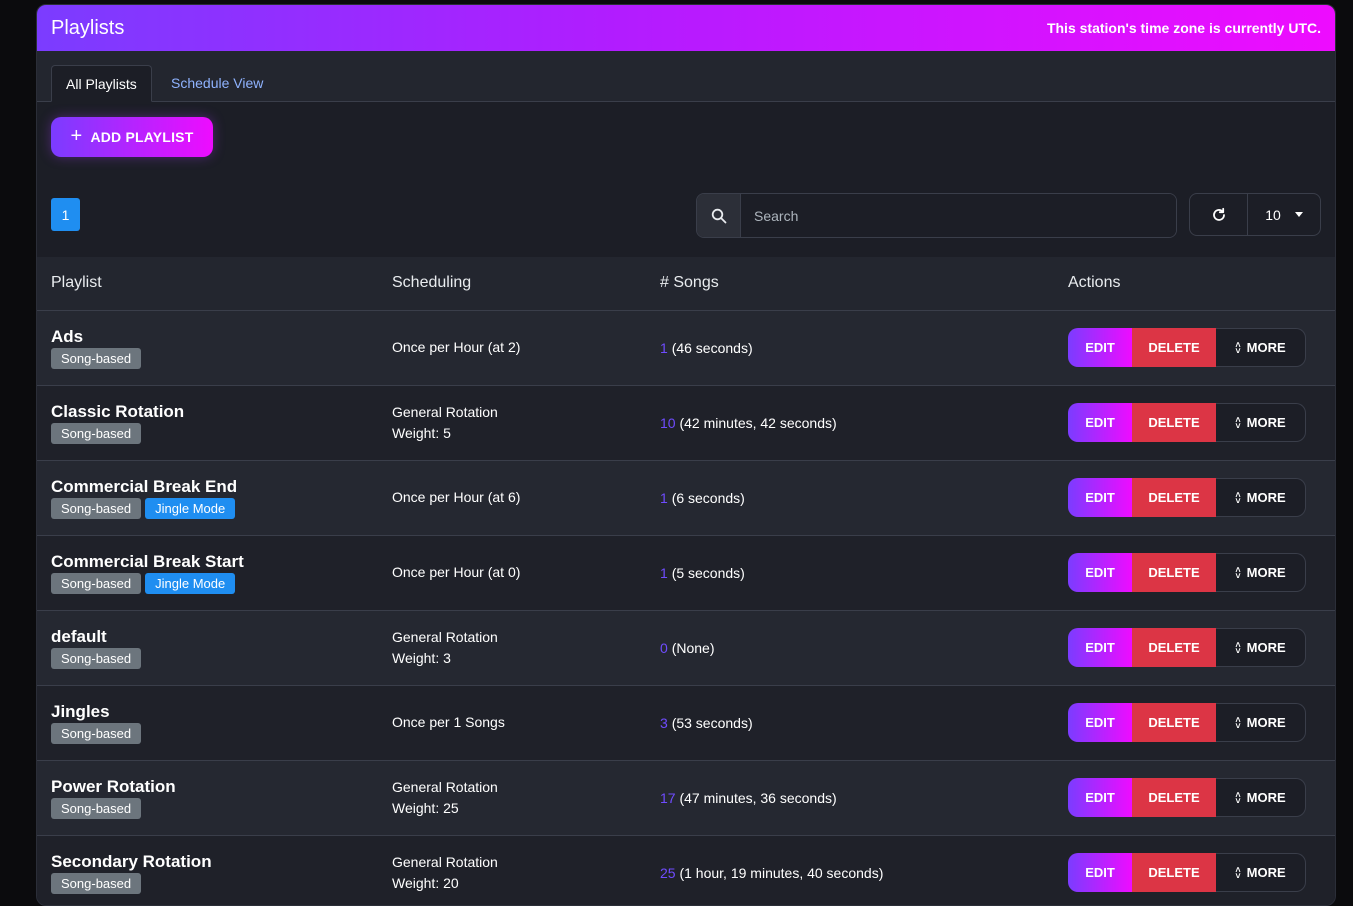  What do you see at coordinates (221, 508) in the screenshot?
I see `playlist-badges: Song-based Jingle Mode` at bounding box center [221, 508].